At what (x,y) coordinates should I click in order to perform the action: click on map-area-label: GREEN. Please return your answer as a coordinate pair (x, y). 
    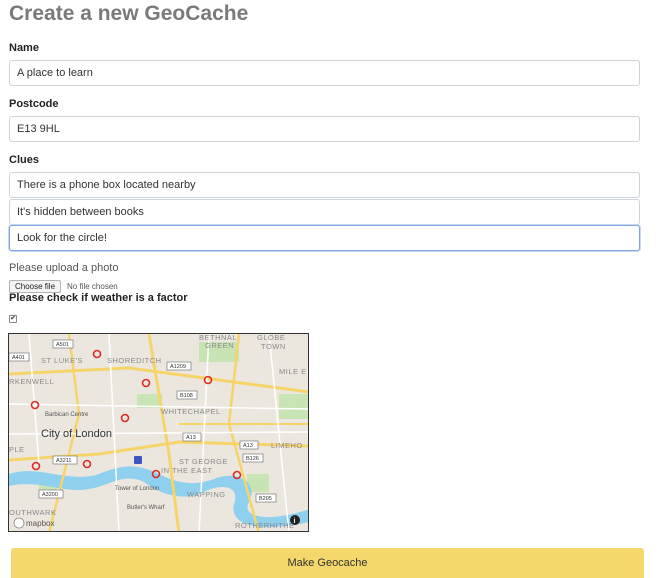
    Looking at the image, I should click on (219, 345).